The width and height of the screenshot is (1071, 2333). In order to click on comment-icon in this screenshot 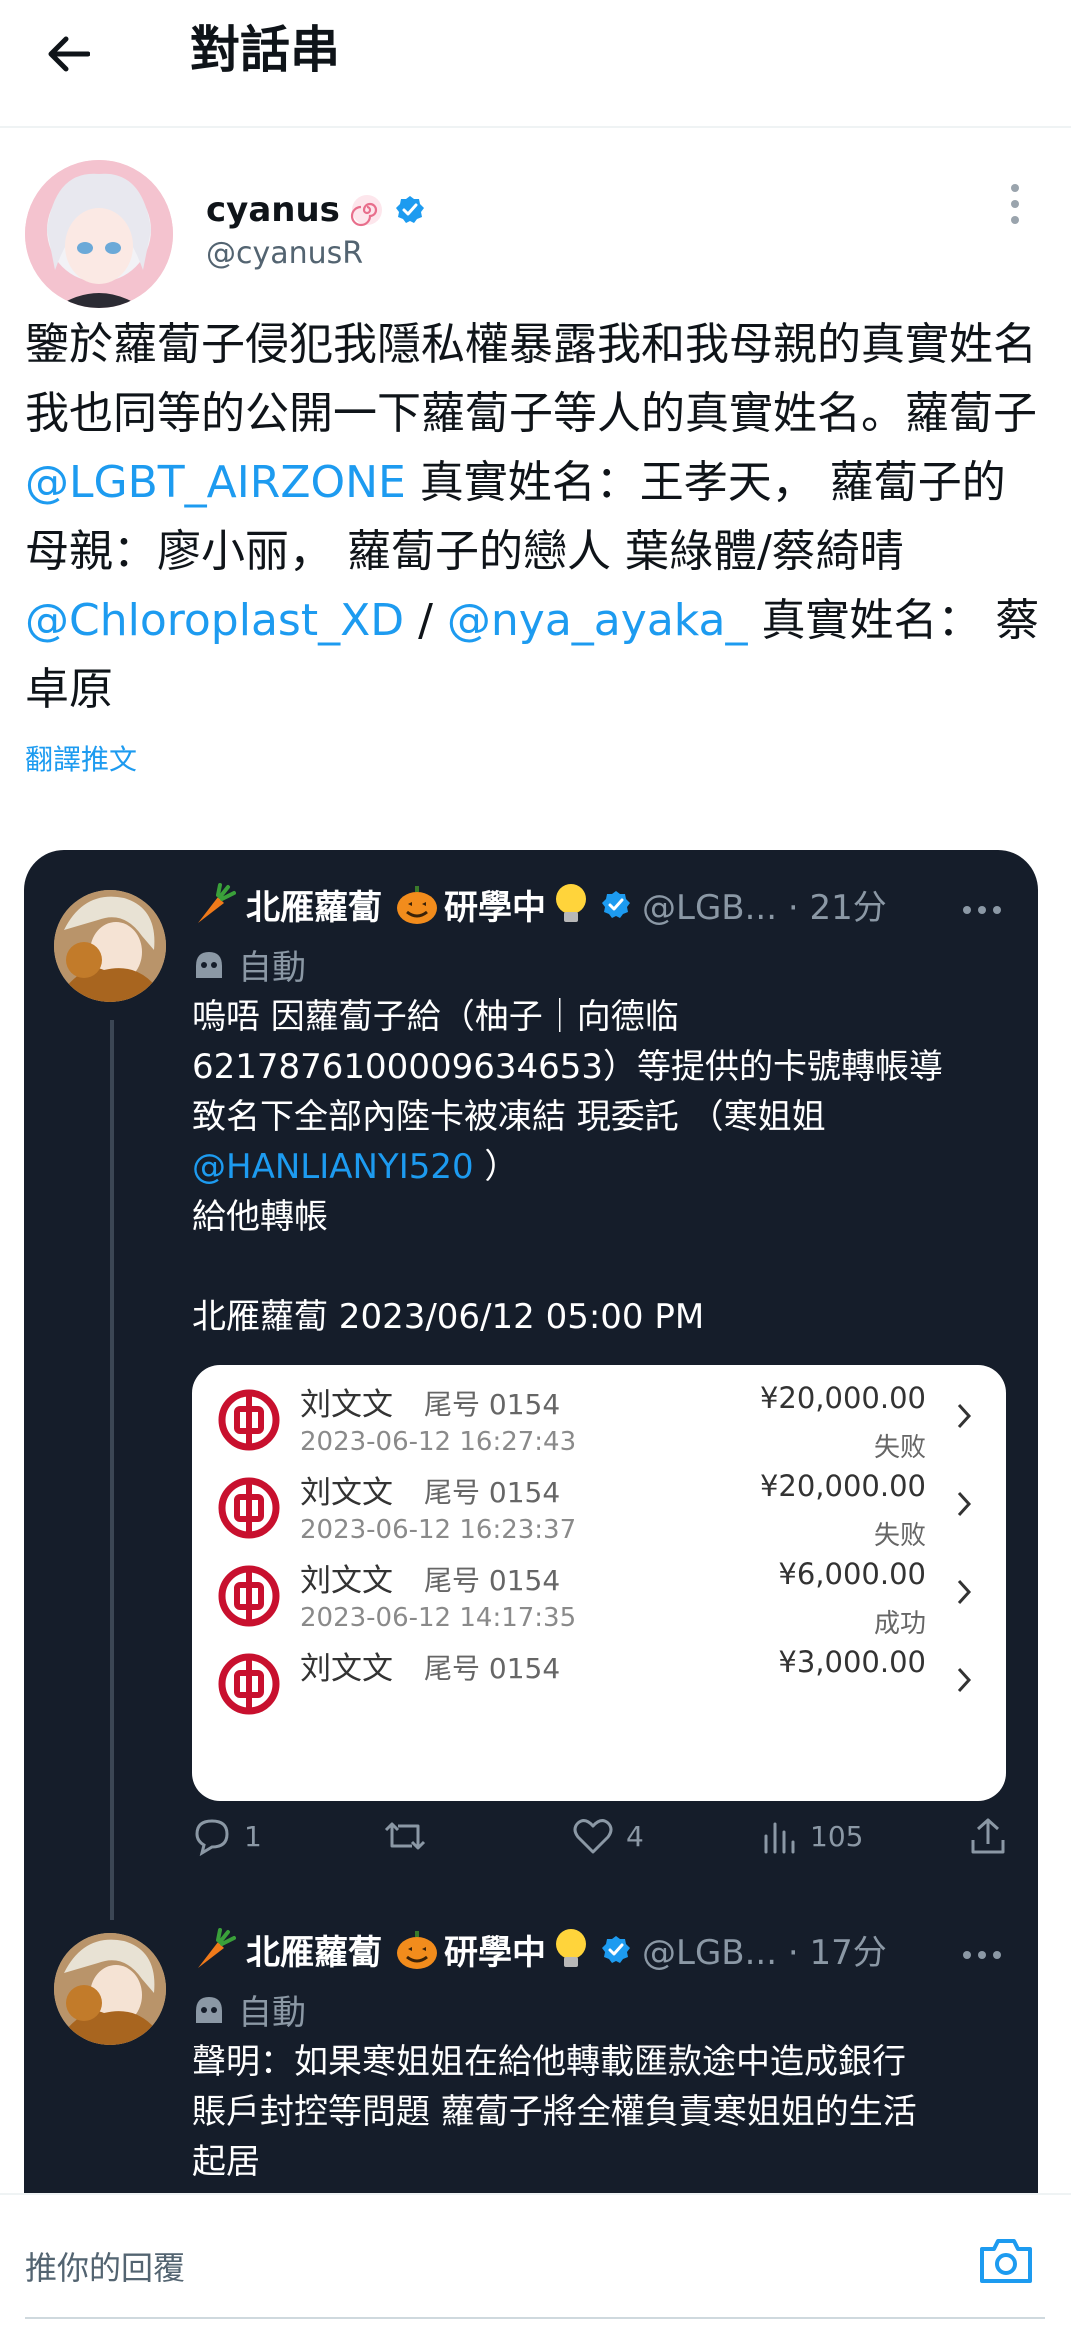, I will do `click(212, 1837)`.